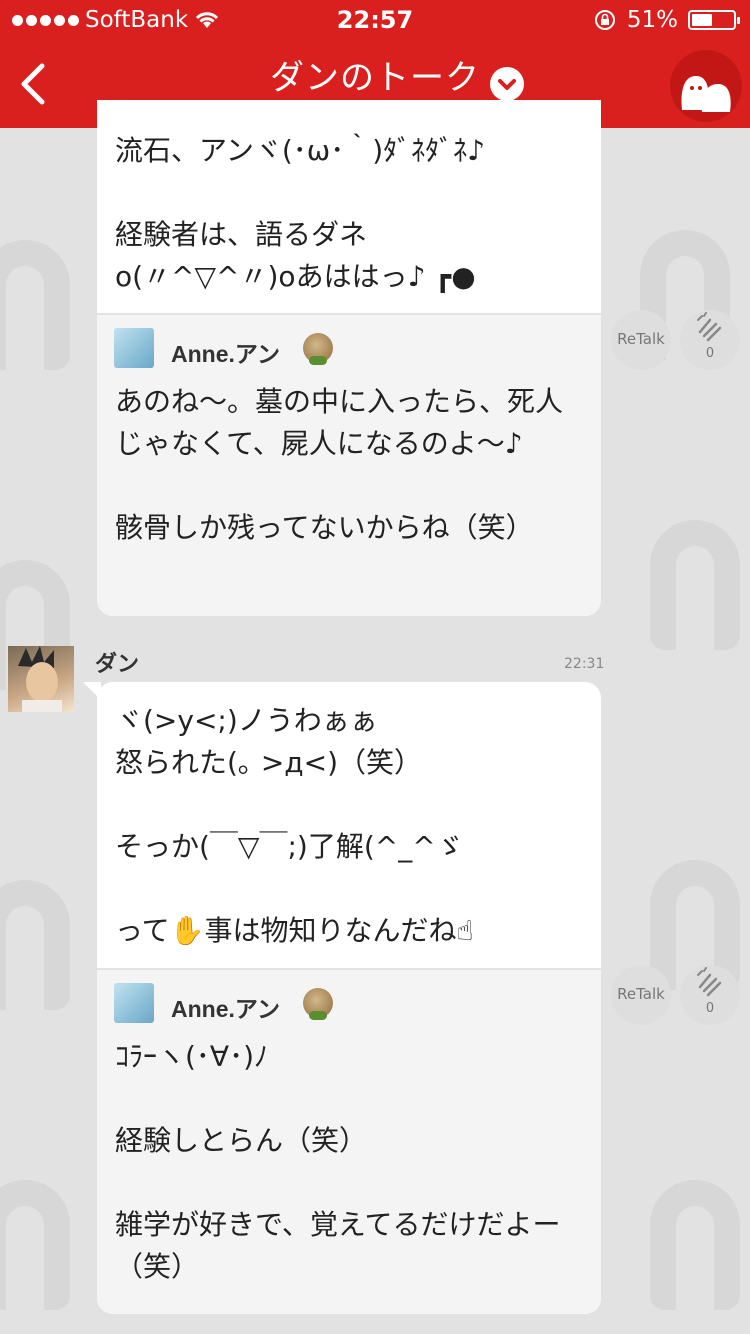 The image size is (750, 1334). I want to click on sender-name: ダン, so click(117, 664).